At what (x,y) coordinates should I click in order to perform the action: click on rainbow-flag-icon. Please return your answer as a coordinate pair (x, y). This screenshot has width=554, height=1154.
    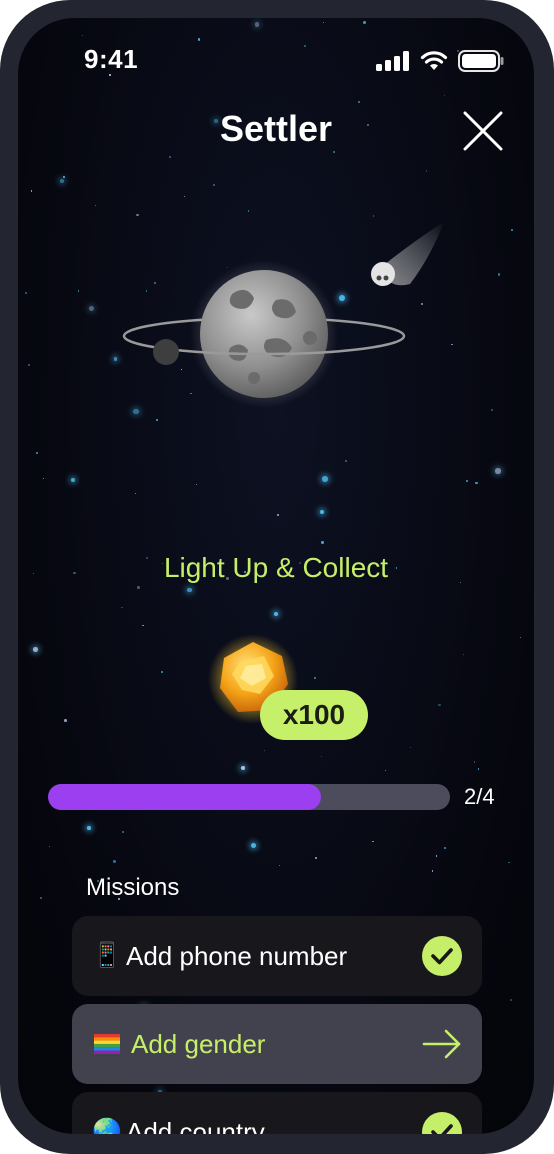
    Looking at the image, I should click on (107, 1045).